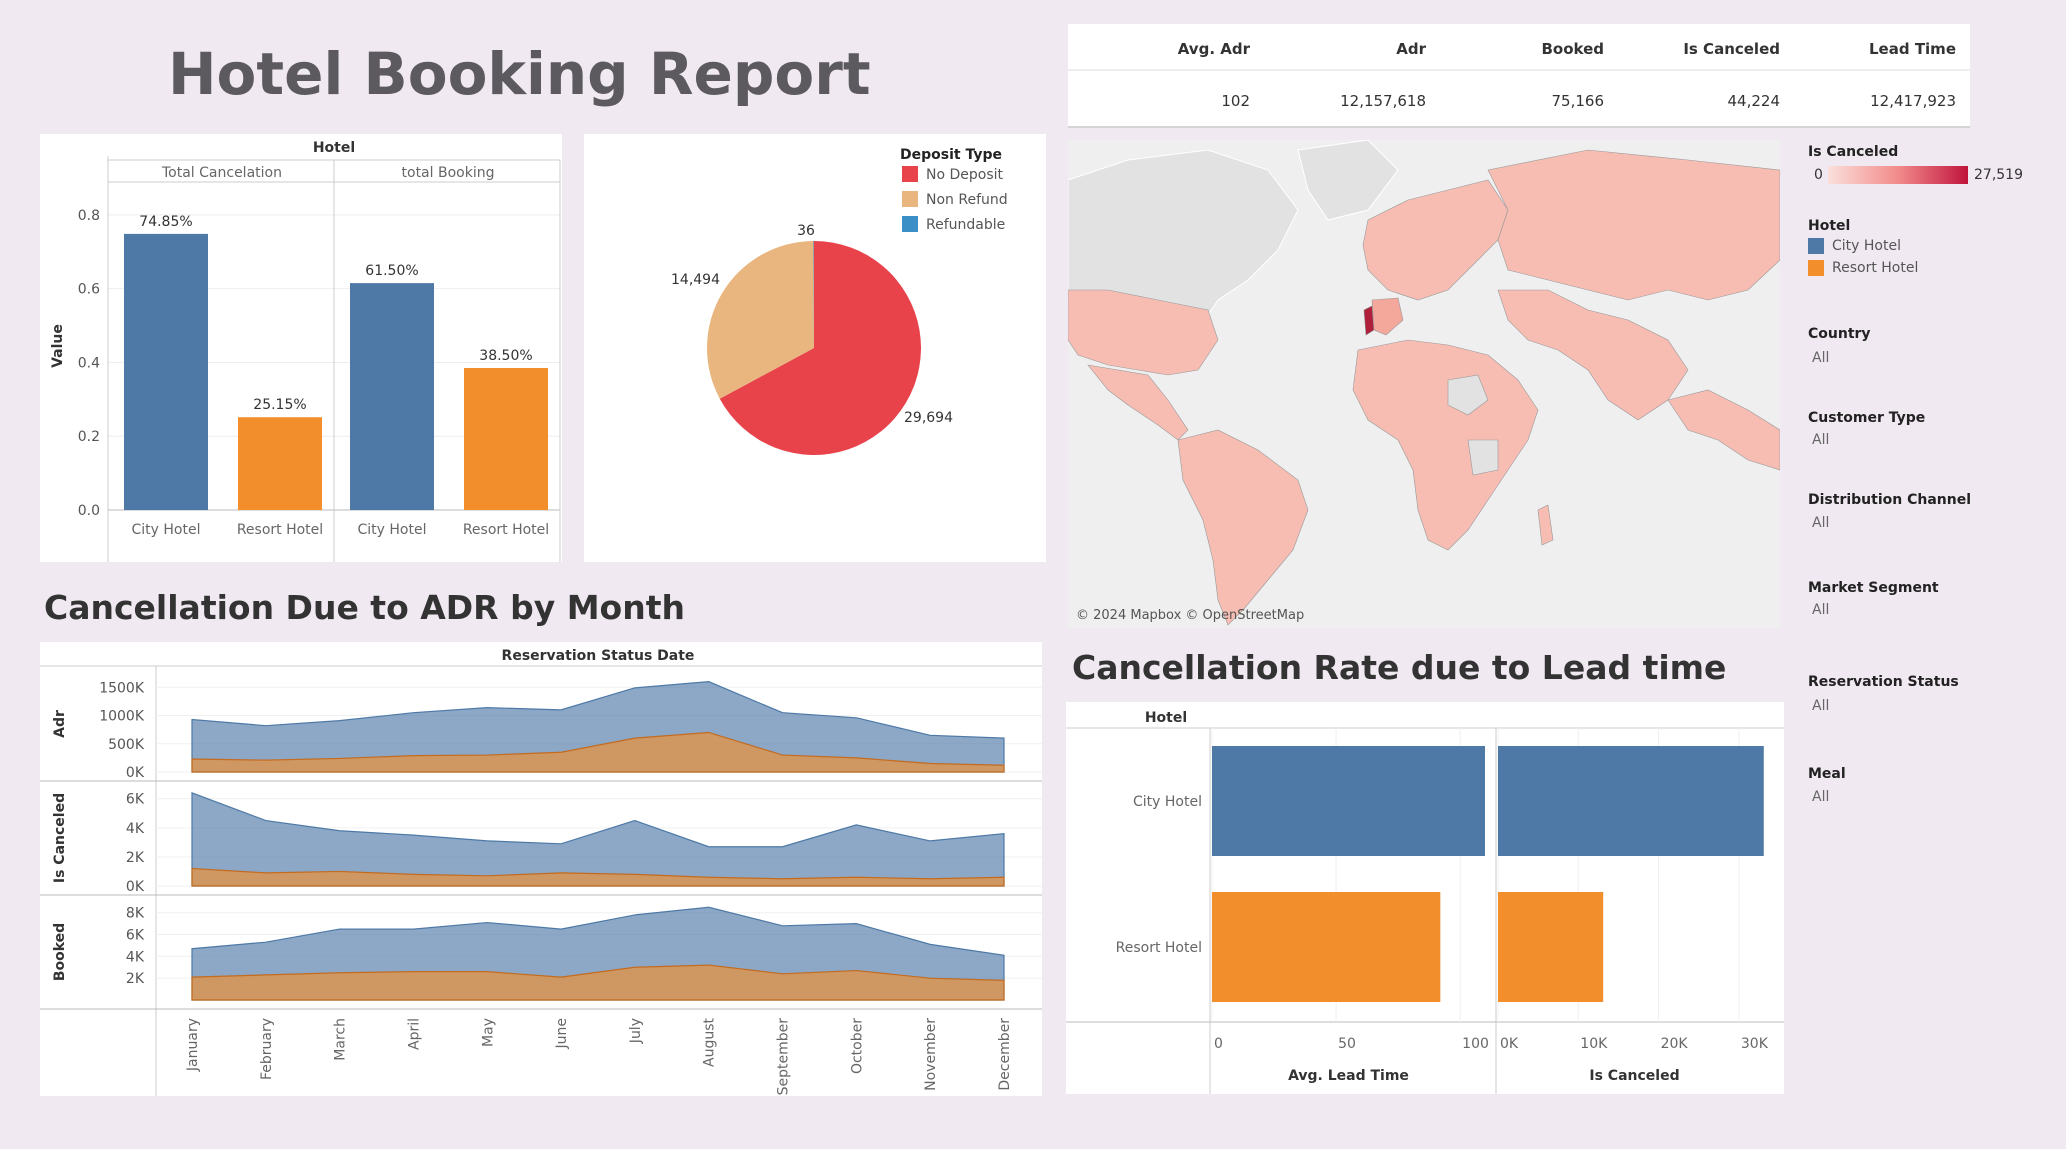 The height and width of the screenshot is (1149, 2066). Describe the element at coordinates (193, 1045) in the screenshot. I see `month-label: January` at that location.